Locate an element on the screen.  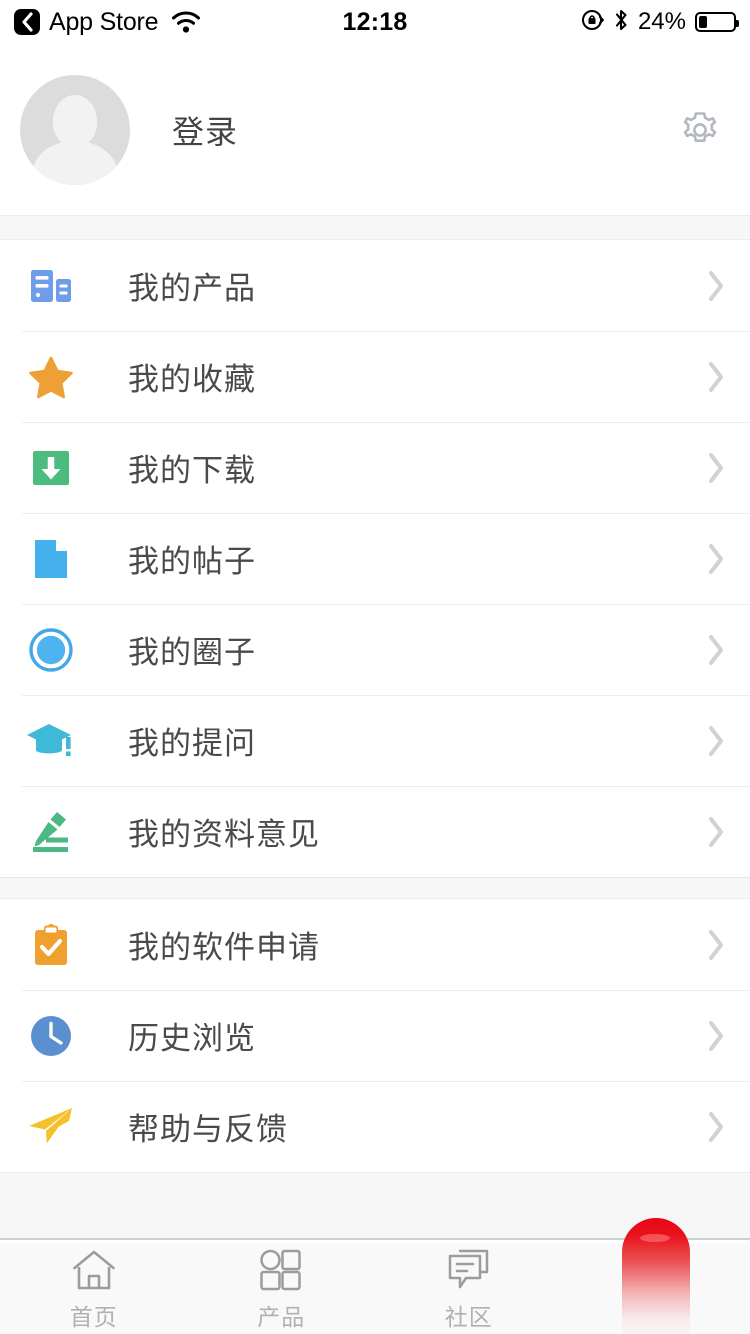
wifi-icon is located at coordinates (186, 22).